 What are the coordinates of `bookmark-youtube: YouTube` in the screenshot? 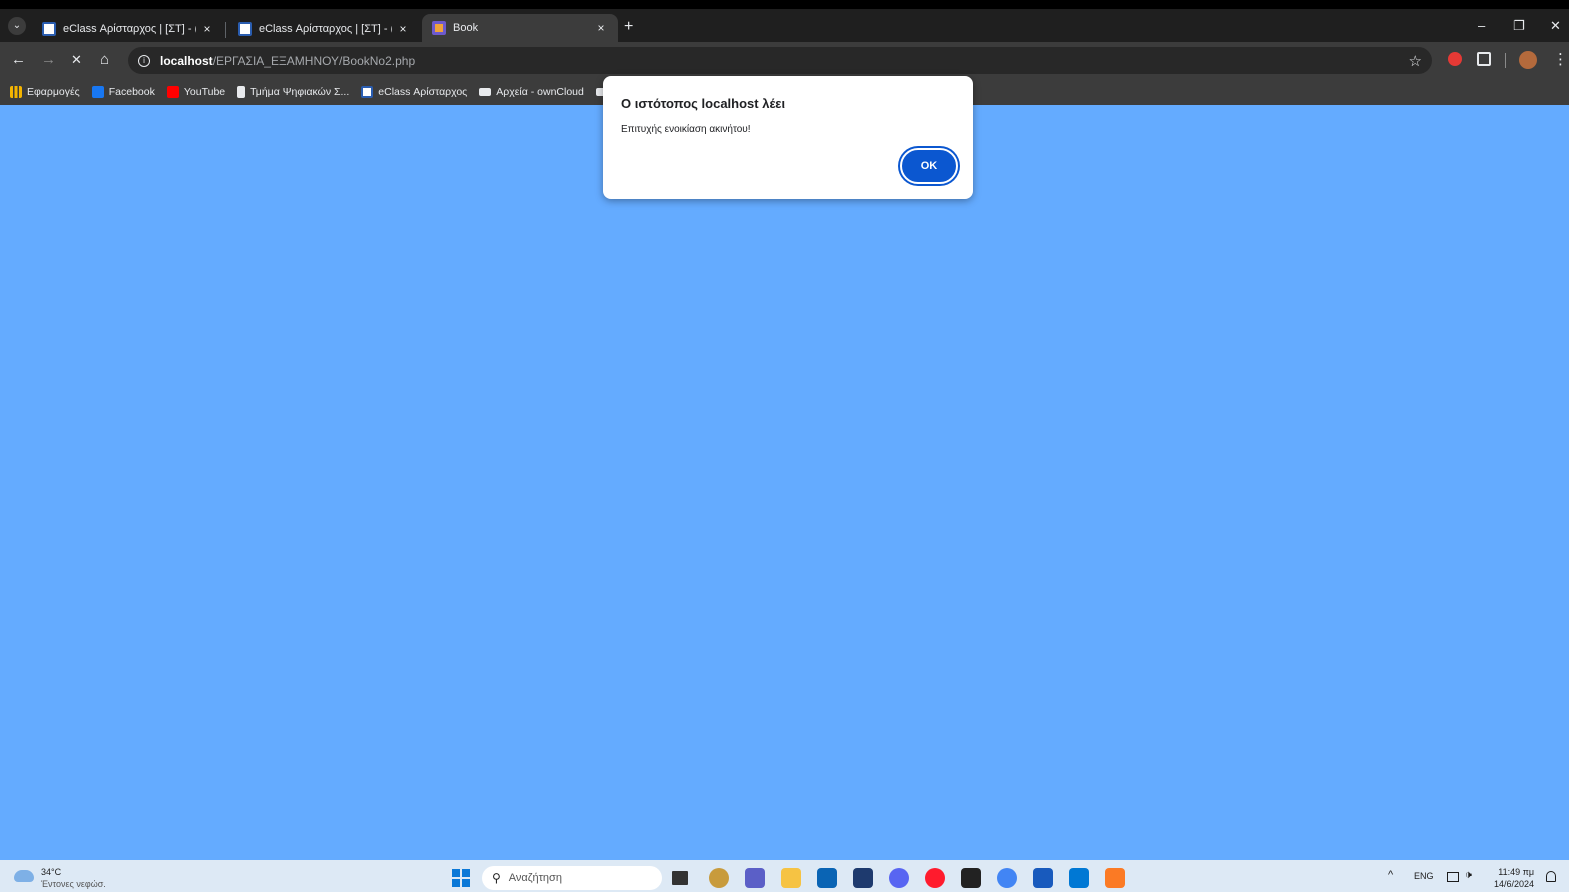 It's located at (196, 91).